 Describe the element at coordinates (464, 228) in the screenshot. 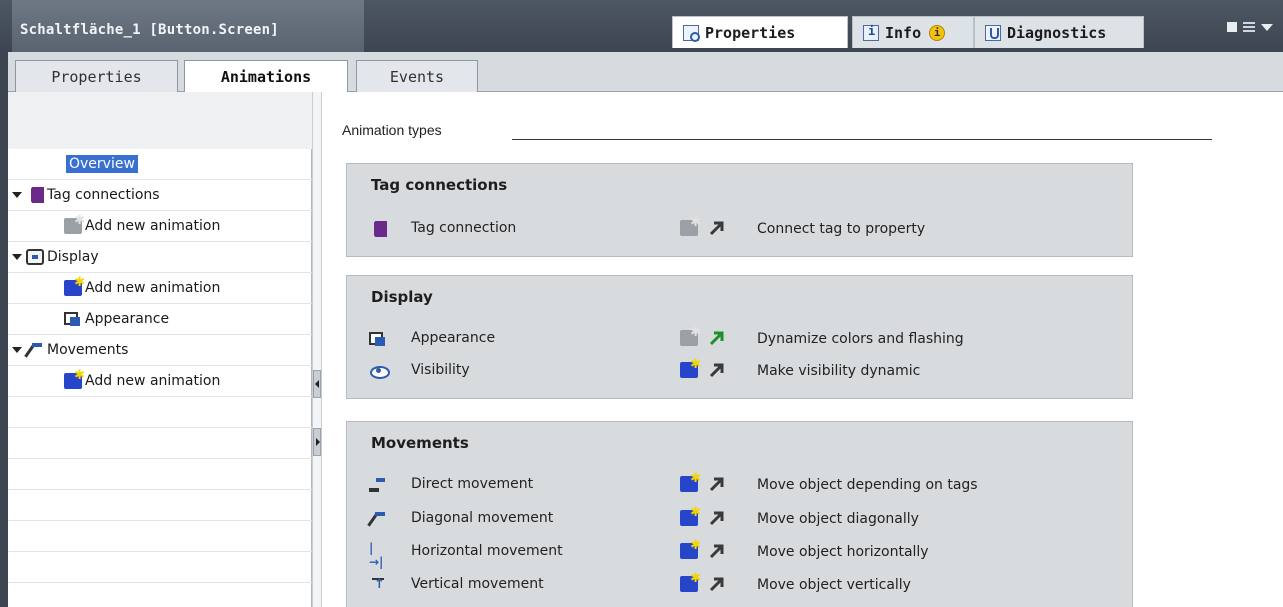

I see `animation-label: Tag connection` at that location.